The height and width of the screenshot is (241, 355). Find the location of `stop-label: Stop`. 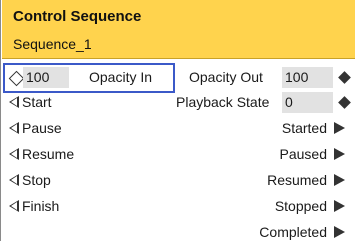

stop-label: Stop is located at coordinates (36, 180).